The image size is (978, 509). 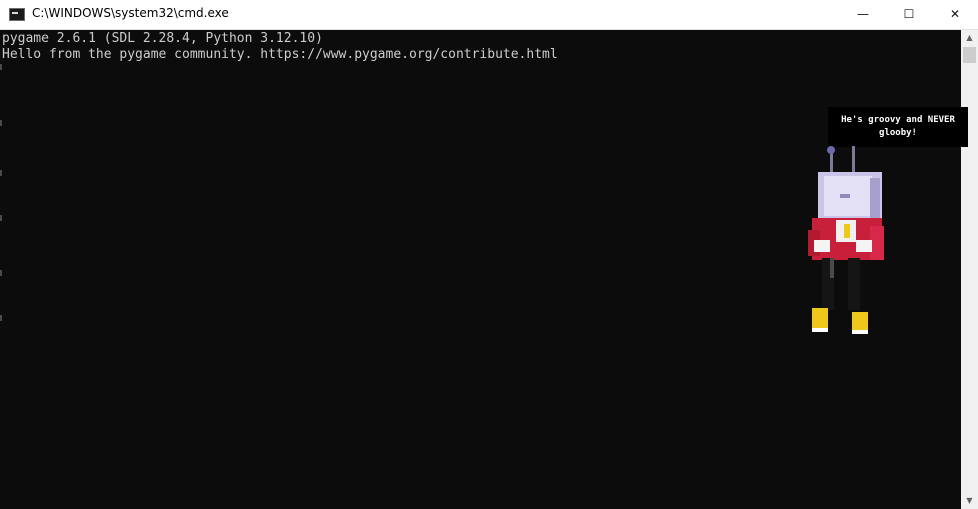 What do you see at coordinates (969, 269) in the screenshot?
I see `vertical-scrollbar: ▲ ▼` at bounding box center [969, 269].